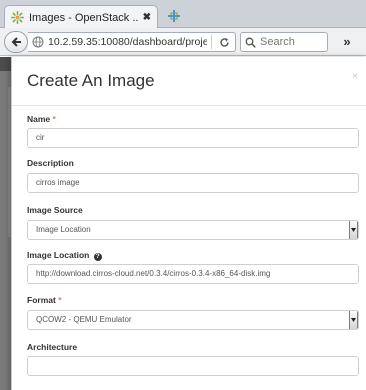 Image resolution: width=366 pixels, height=390 pixels. What do you see at coordinates (250, 42) in the screenshot?
I see `search-icon` at bounding box center [250, 42].